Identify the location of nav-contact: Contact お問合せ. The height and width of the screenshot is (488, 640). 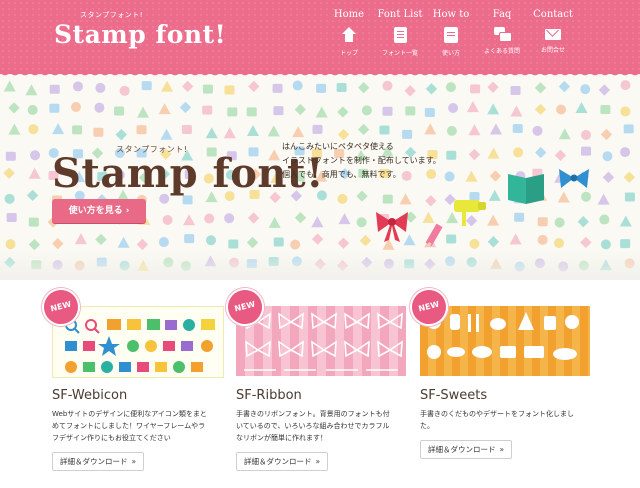
(553, 31).